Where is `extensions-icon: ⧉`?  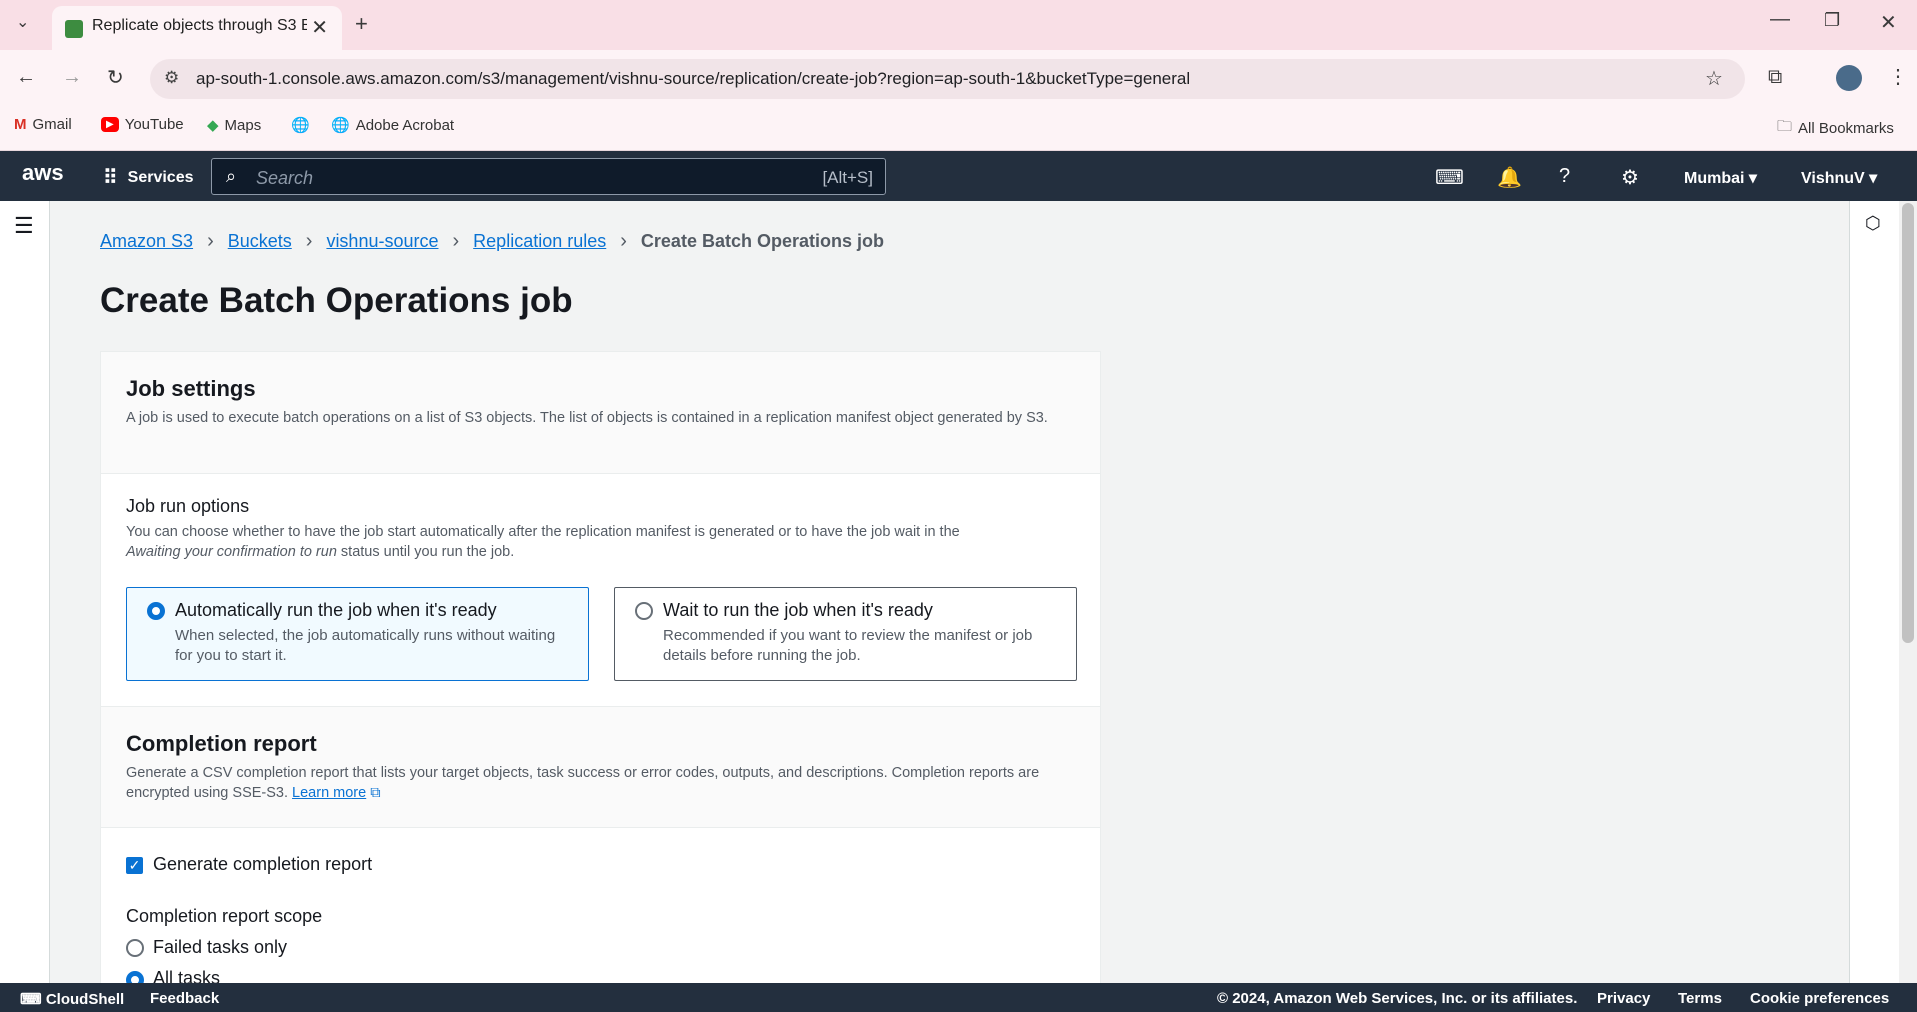
extensions-icon: ⧉ is located at coordinates (1775, 77).